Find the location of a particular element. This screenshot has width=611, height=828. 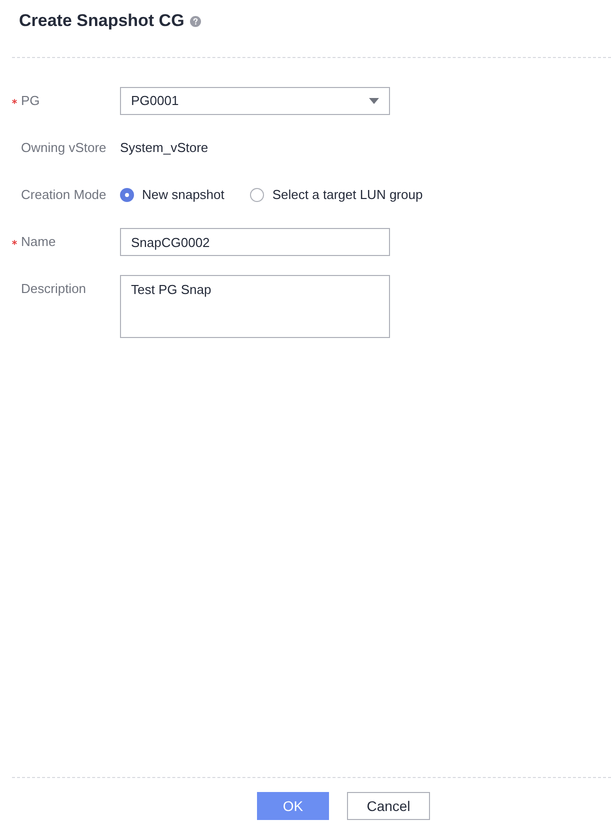

text-input: SnapCG0002 is located at coordinates (255, 242).